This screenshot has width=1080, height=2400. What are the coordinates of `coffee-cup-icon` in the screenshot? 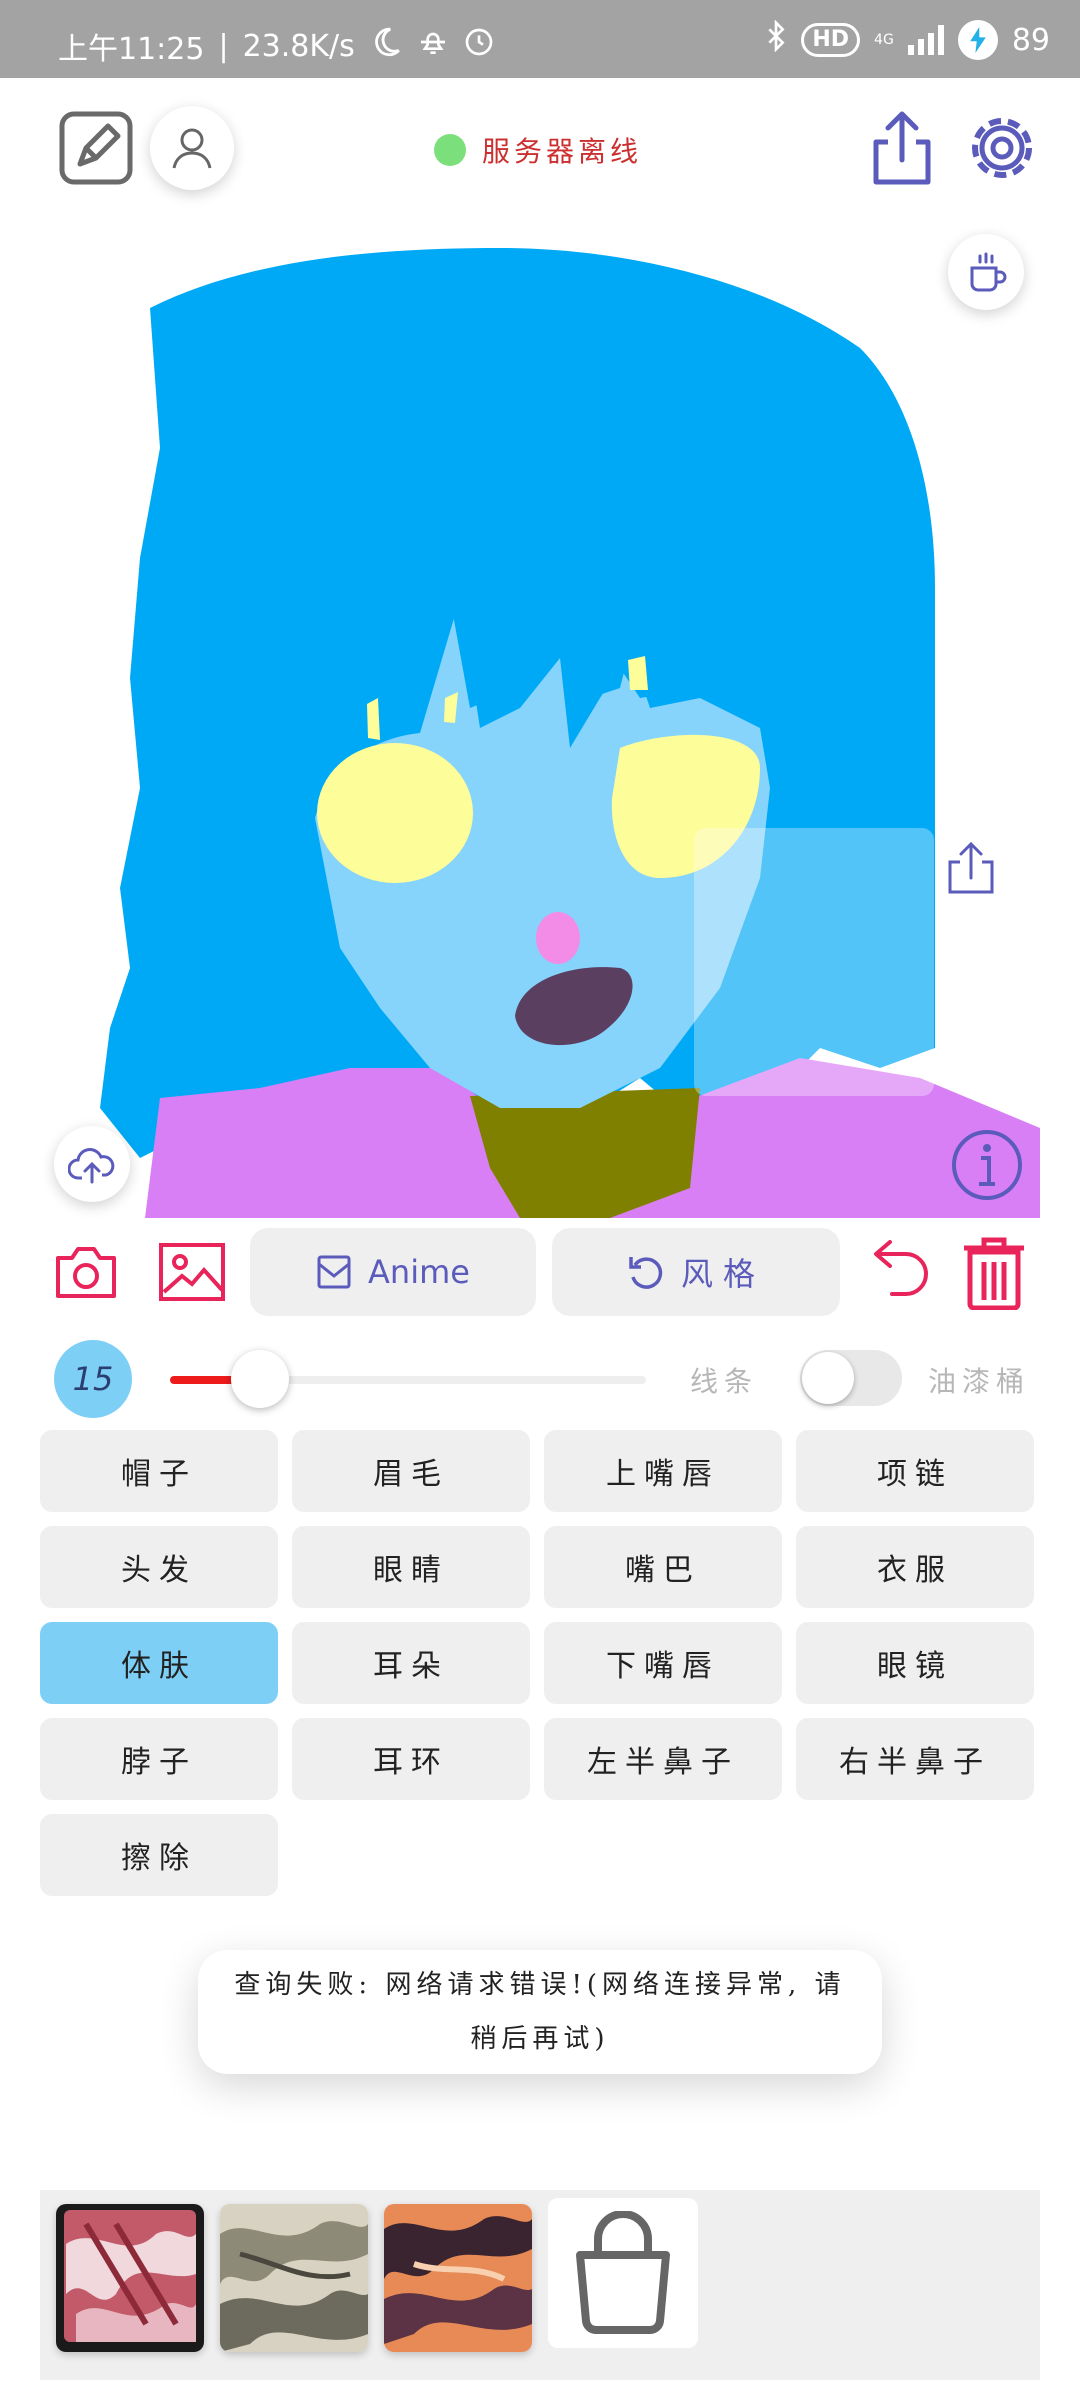 It's located at (988, 272).